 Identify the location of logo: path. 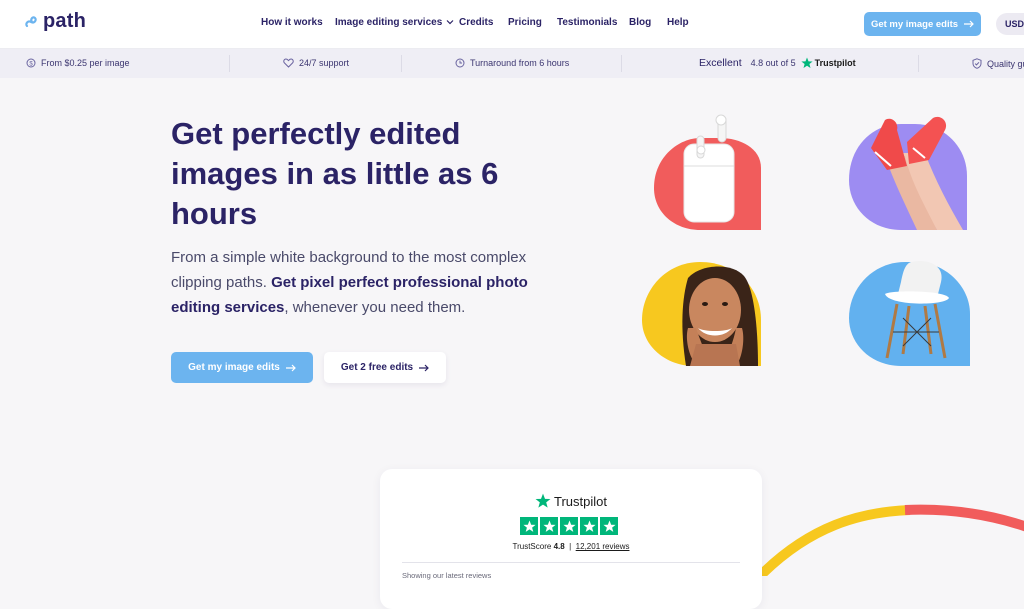
(55, 21).